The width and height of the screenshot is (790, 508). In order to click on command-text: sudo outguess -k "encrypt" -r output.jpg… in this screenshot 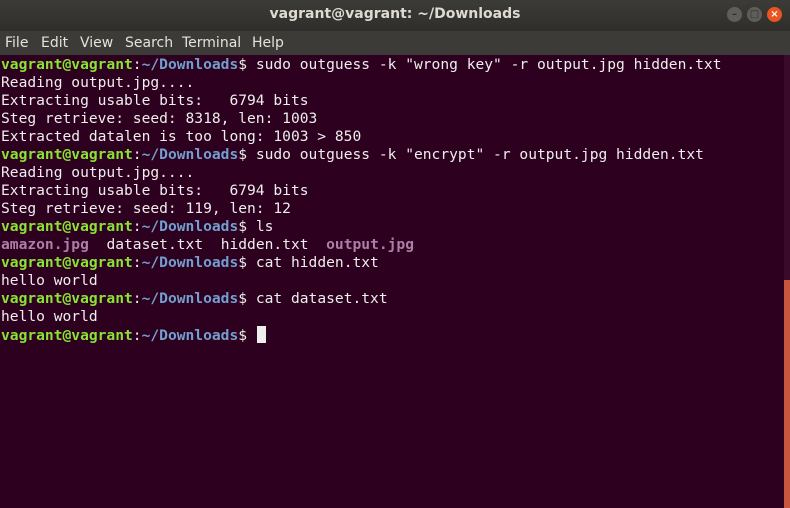, I will do `click(479, 154)`.